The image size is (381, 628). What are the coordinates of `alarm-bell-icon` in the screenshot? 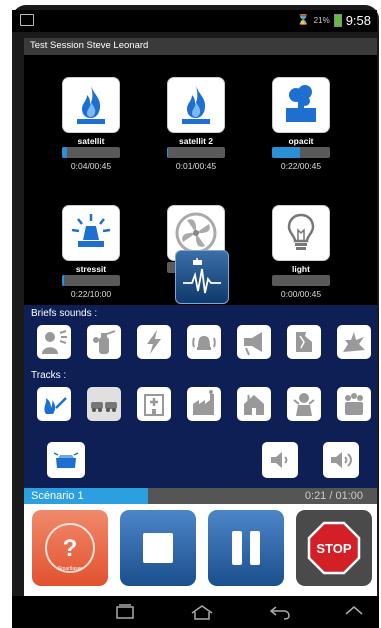 It's located at (204, 342).